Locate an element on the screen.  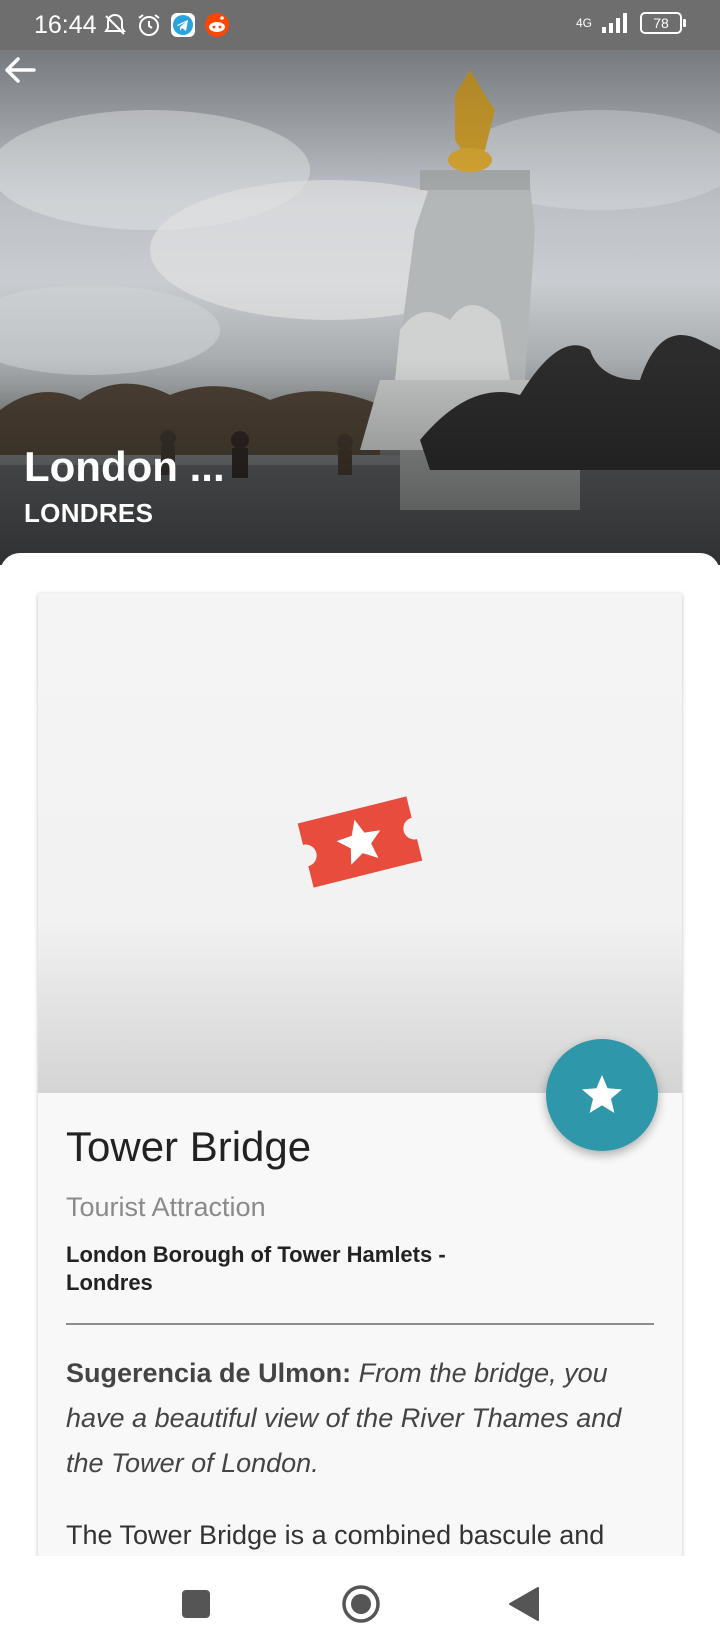
ticket-star-icon is located at coordinates (360, 842).